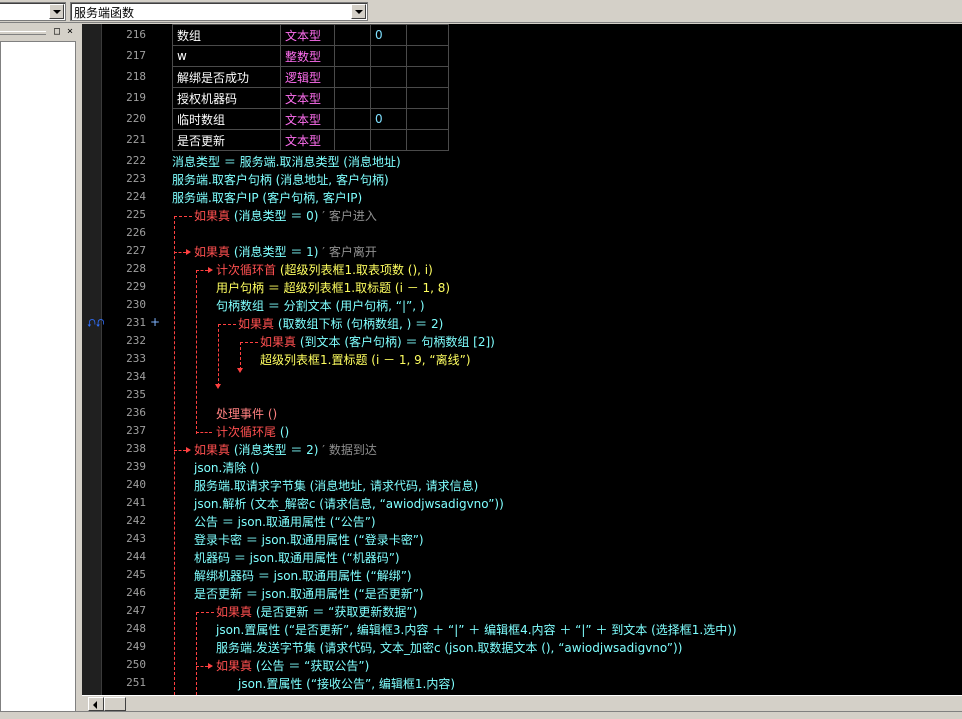 This screenshot has height=719, width=962. What do you see at coordinates (93, 359) in the screenshot?
I see `breakpoint-gutter: ⮏⮏` at bounding box center [93, 359].